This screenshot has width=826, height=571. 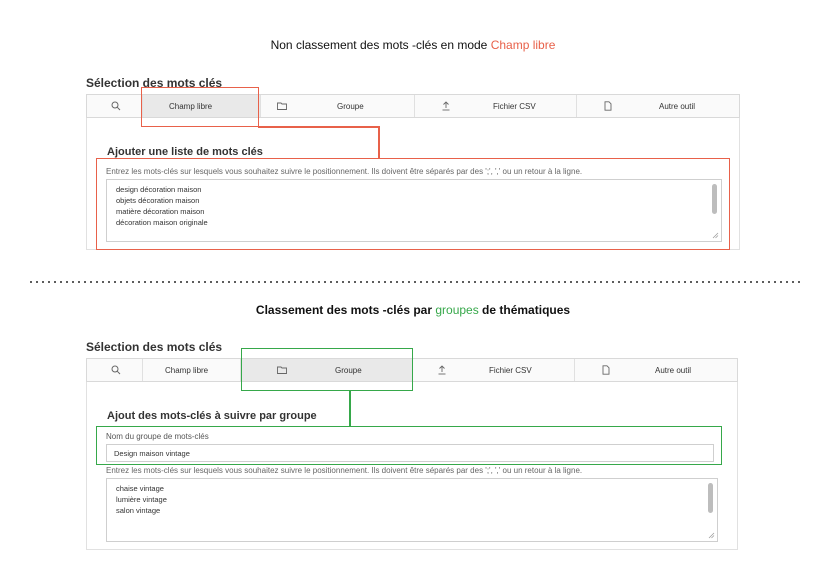 What do you see at coordinates (138, 510) in the screenshot?
I see `keyword-line: salon vintage` at bounding box center [138, 510].